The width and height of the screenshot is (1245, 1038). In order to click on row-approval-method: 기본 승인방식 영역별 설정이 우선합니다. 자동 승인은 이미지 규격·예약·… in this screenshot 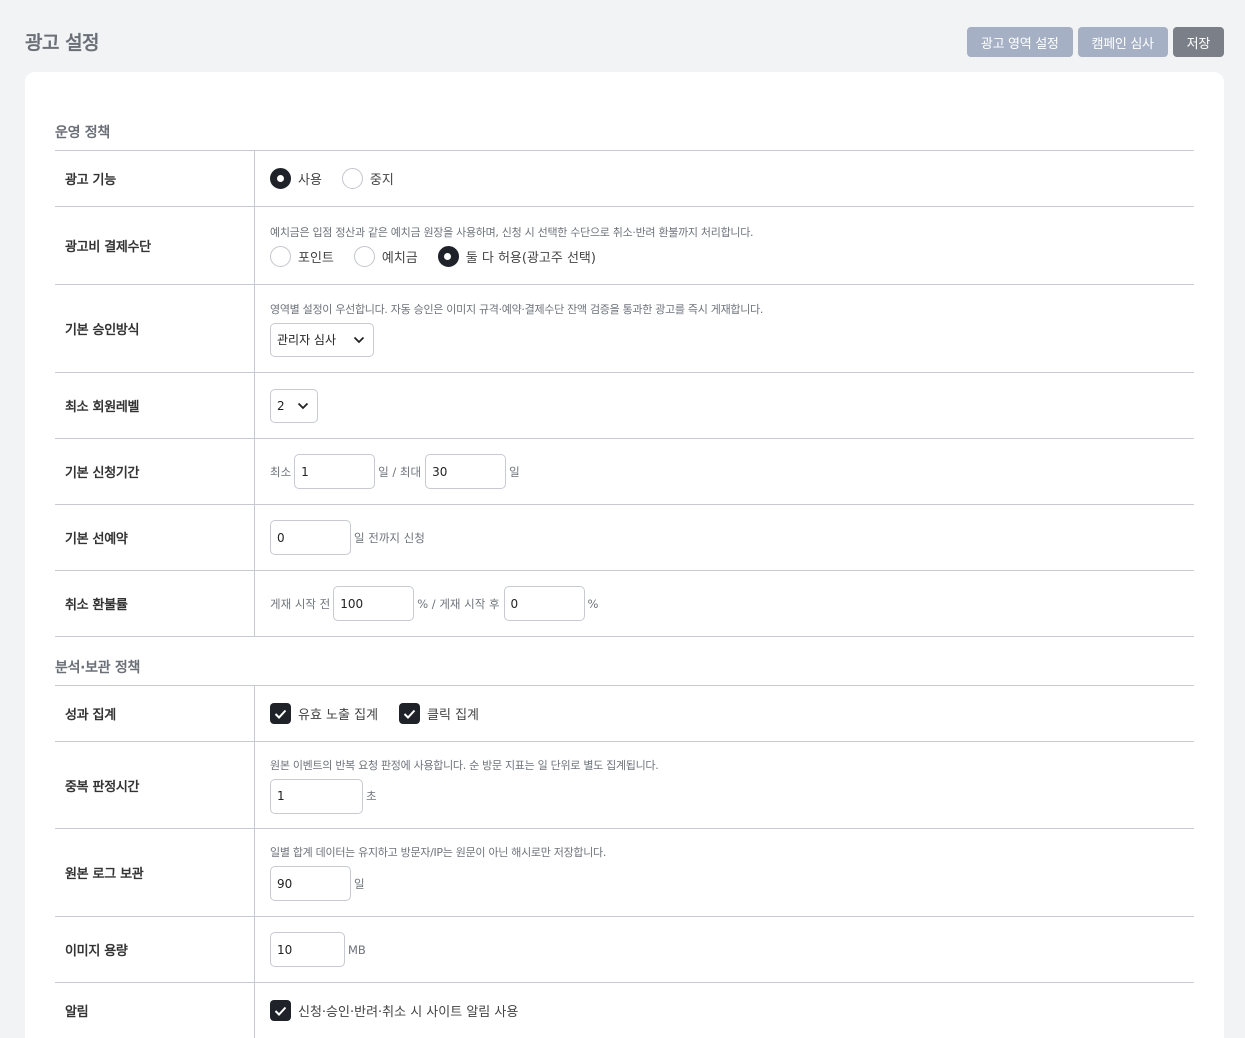, I will do `click(624, 329)`.